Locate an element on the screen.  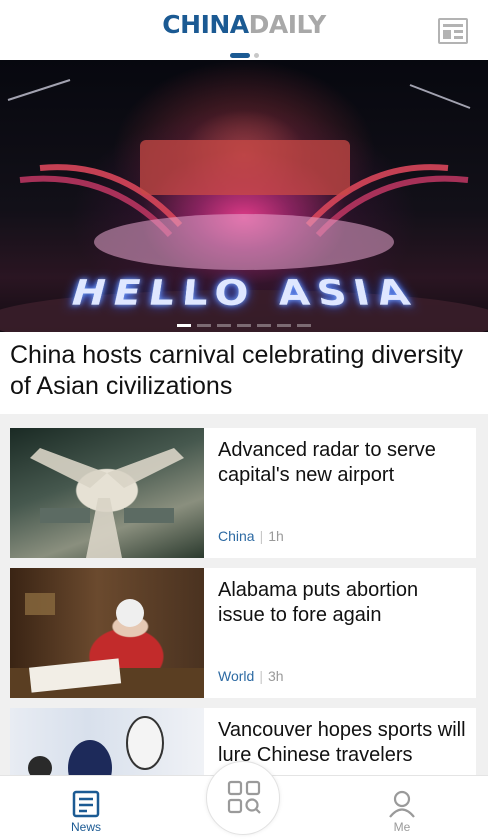
carousel-dot-active is located at coordinates (184, 325).